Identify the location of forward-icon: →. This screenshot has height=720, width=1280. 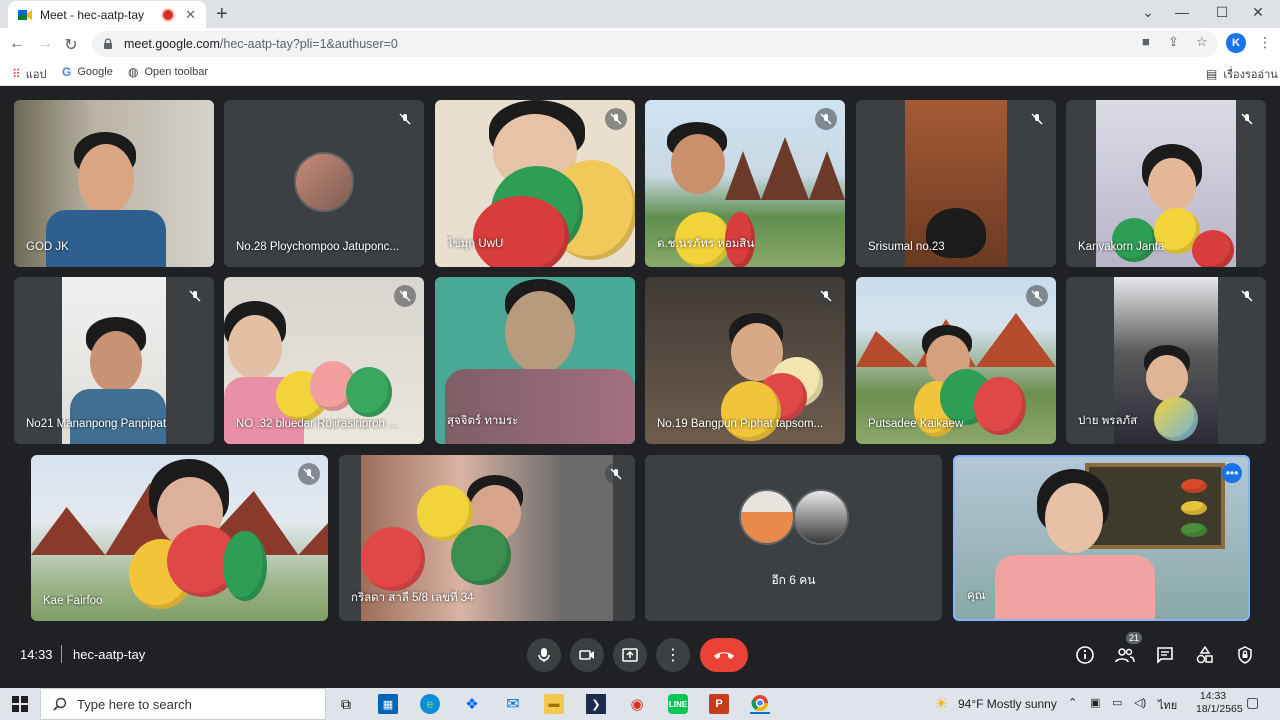
(45, 44).